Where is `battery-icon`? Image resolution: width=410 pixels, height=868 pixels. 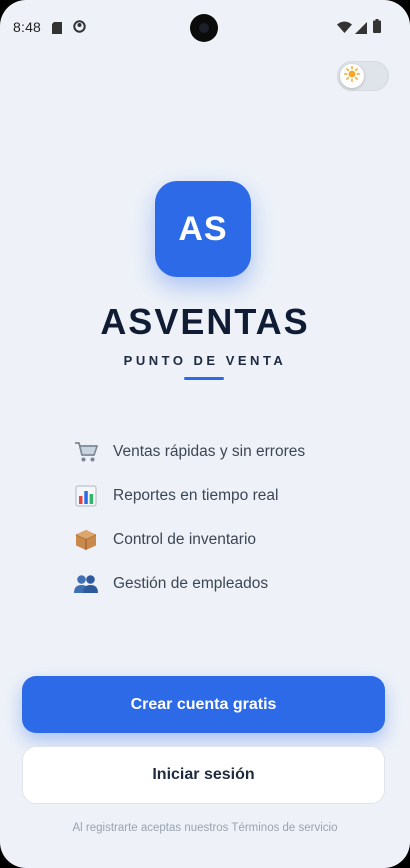 battery-icon is located at coordinates (377, 28).